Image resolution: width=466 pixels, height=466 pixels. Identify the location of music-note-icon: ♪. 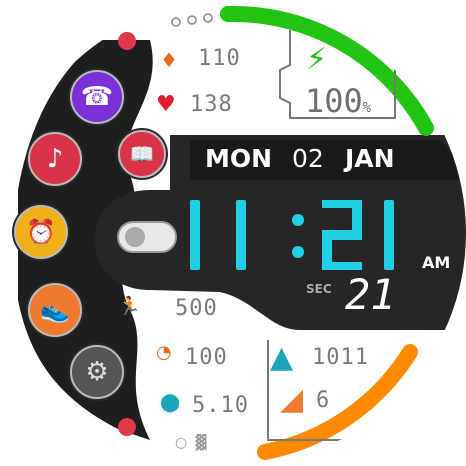
(55, 159).